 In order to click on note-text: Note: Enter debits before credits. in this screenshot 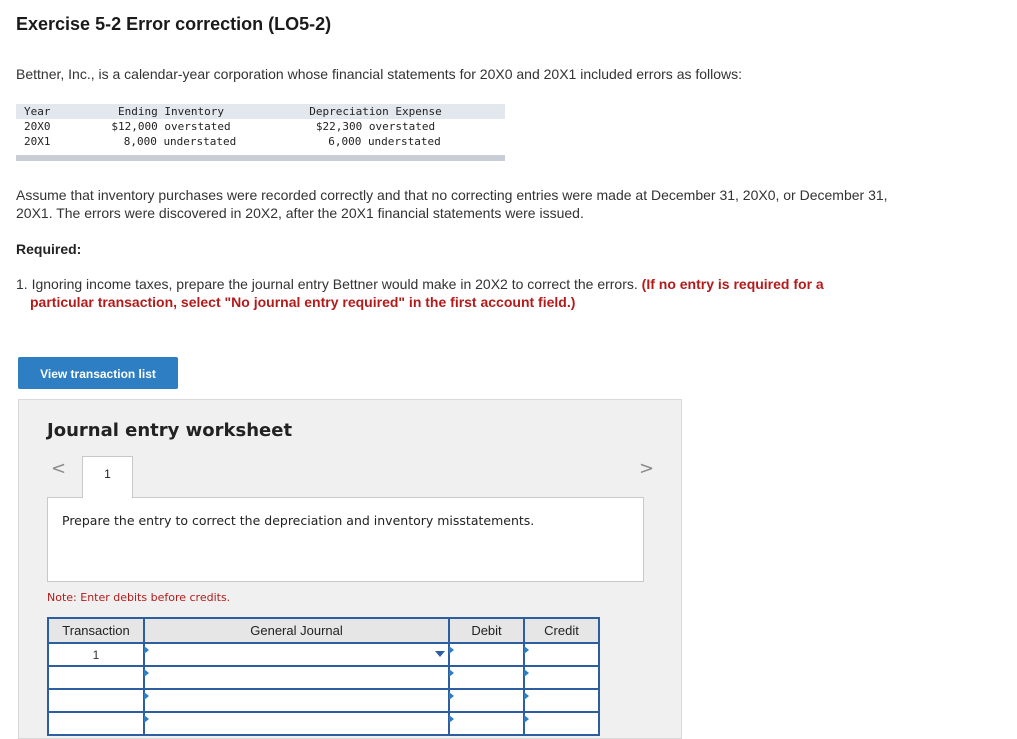, I will do `click(139, 597)`.